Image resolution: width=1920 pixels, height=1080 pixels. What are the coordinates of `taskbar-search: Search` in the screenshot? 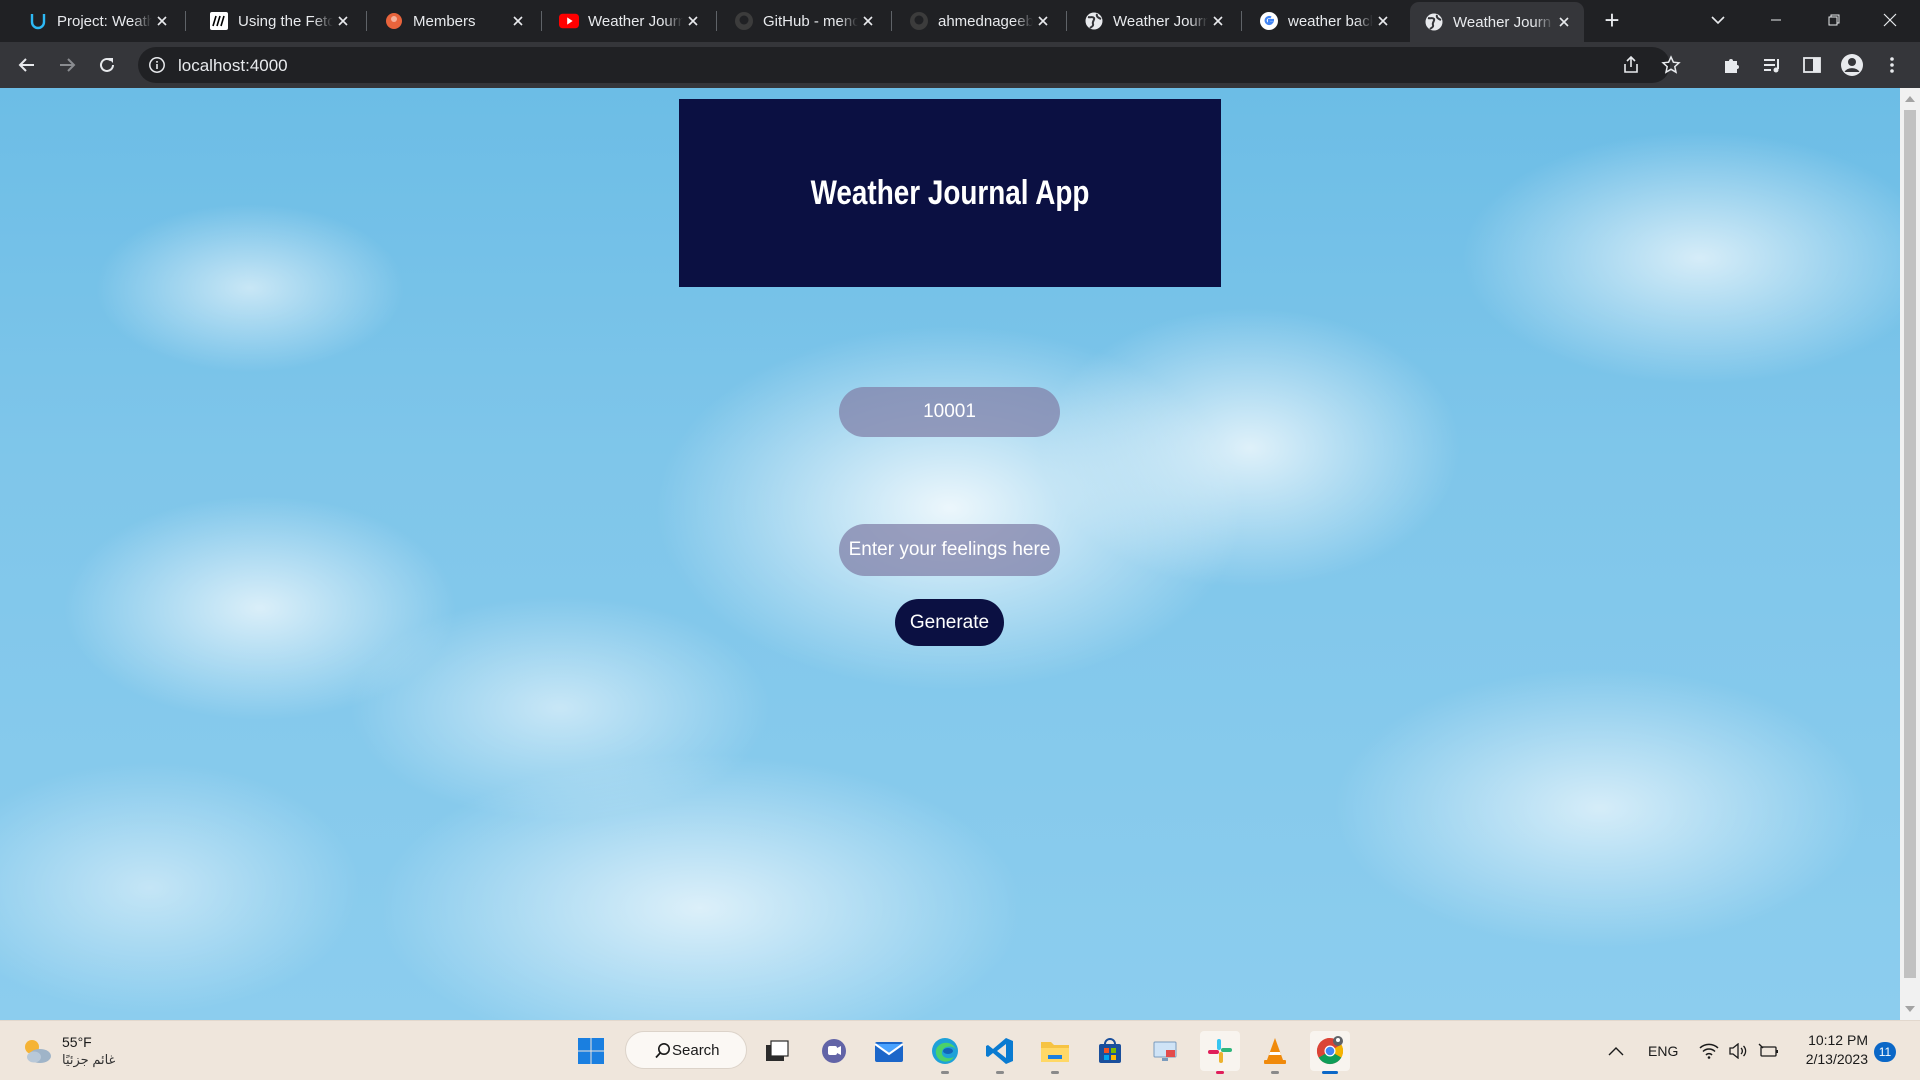 It's located at (686, 1050).